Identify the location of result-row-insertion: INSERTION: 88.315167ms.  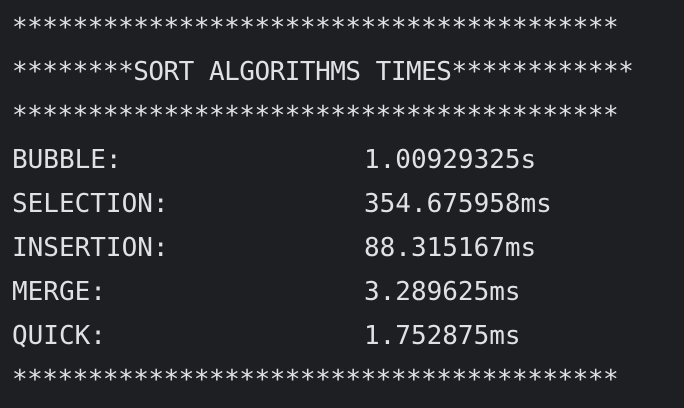
(348, 248).